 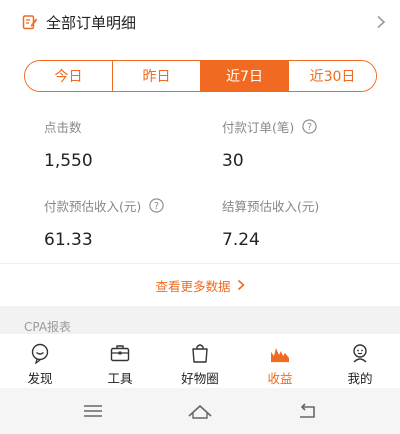 I want to click on stat-paid-orders: 付款订单(笔) ? 30, so click(x=269, y=144).